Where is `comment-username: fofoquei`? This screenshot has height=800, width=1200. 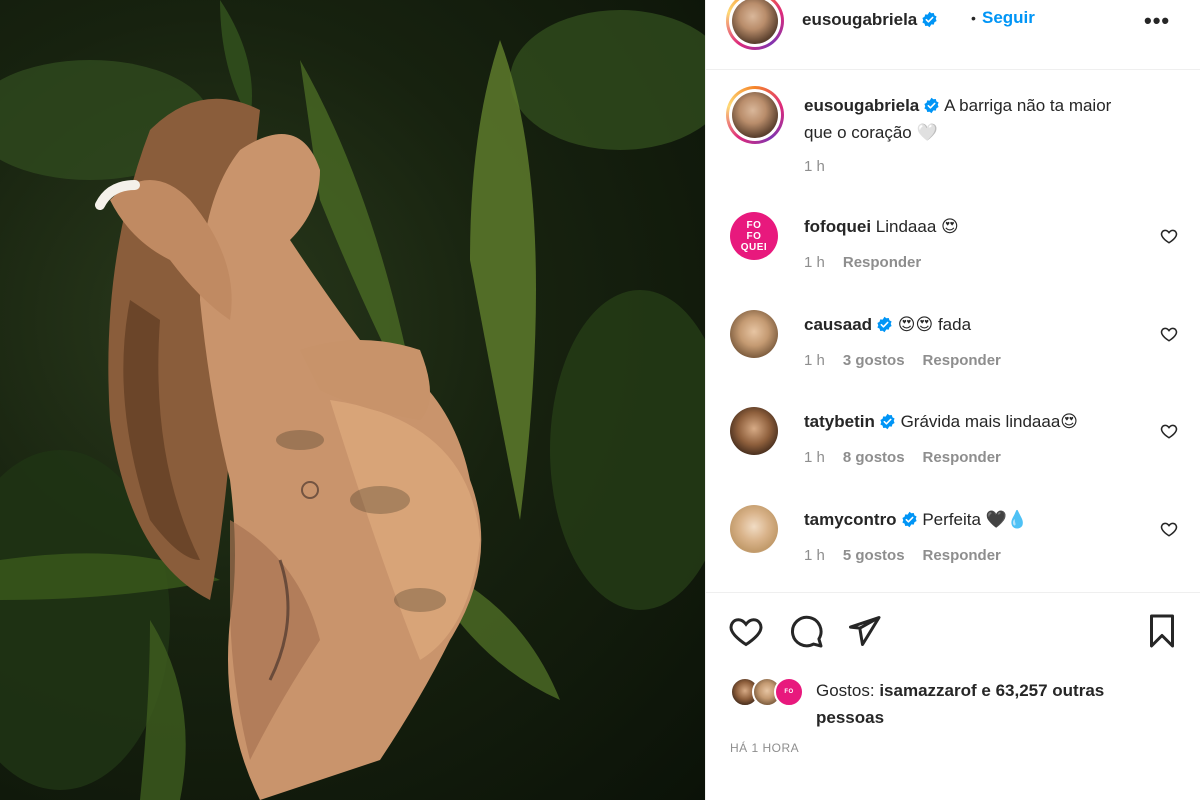 comment-username: fofoquei is located at coordinates (837, 226).